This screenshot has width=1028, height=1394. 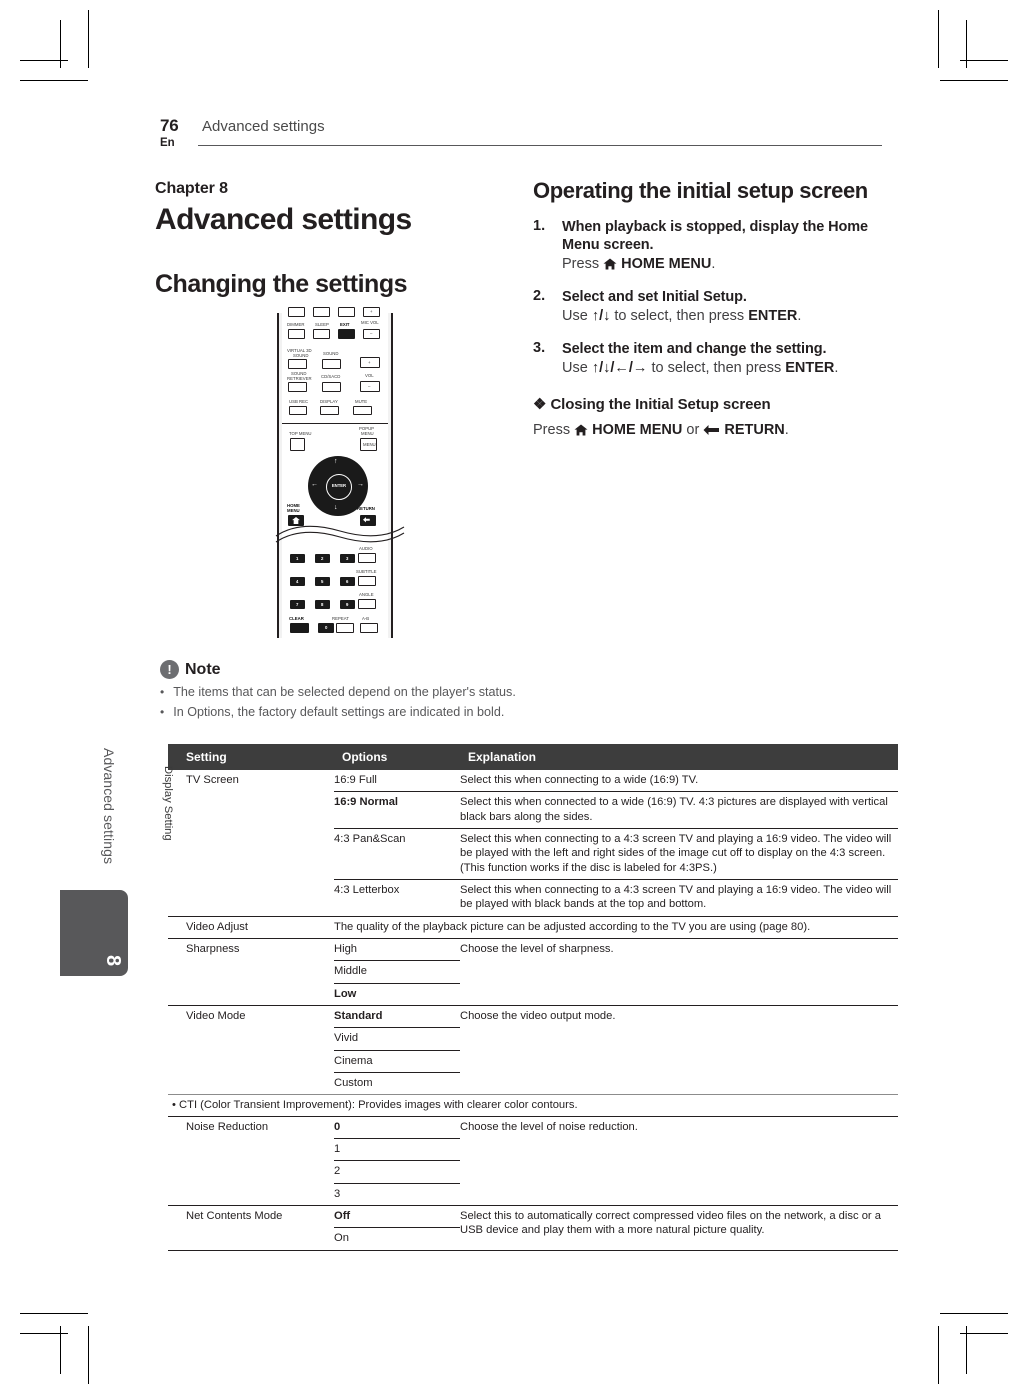 I want to click on remote-button-repeat, so click(x=345, y=628).